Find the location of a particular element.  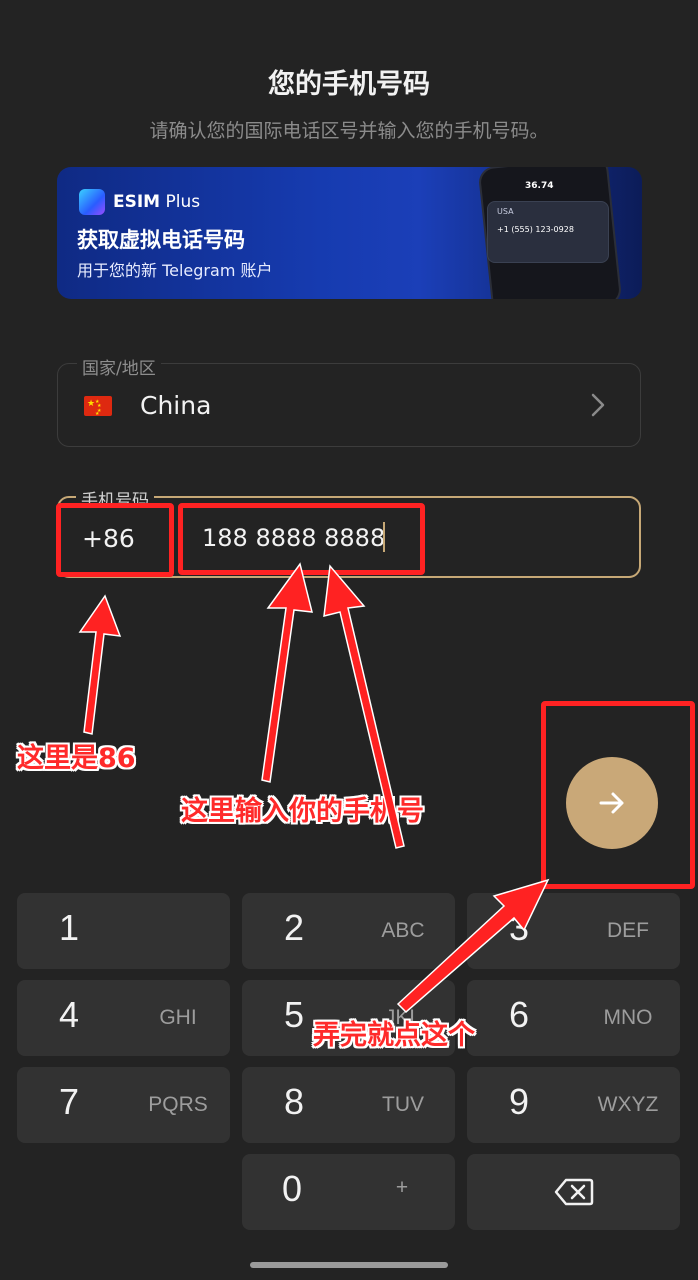

annotation-phone-number: 这里输入你的手机号 is located at coordinates (302, 811).